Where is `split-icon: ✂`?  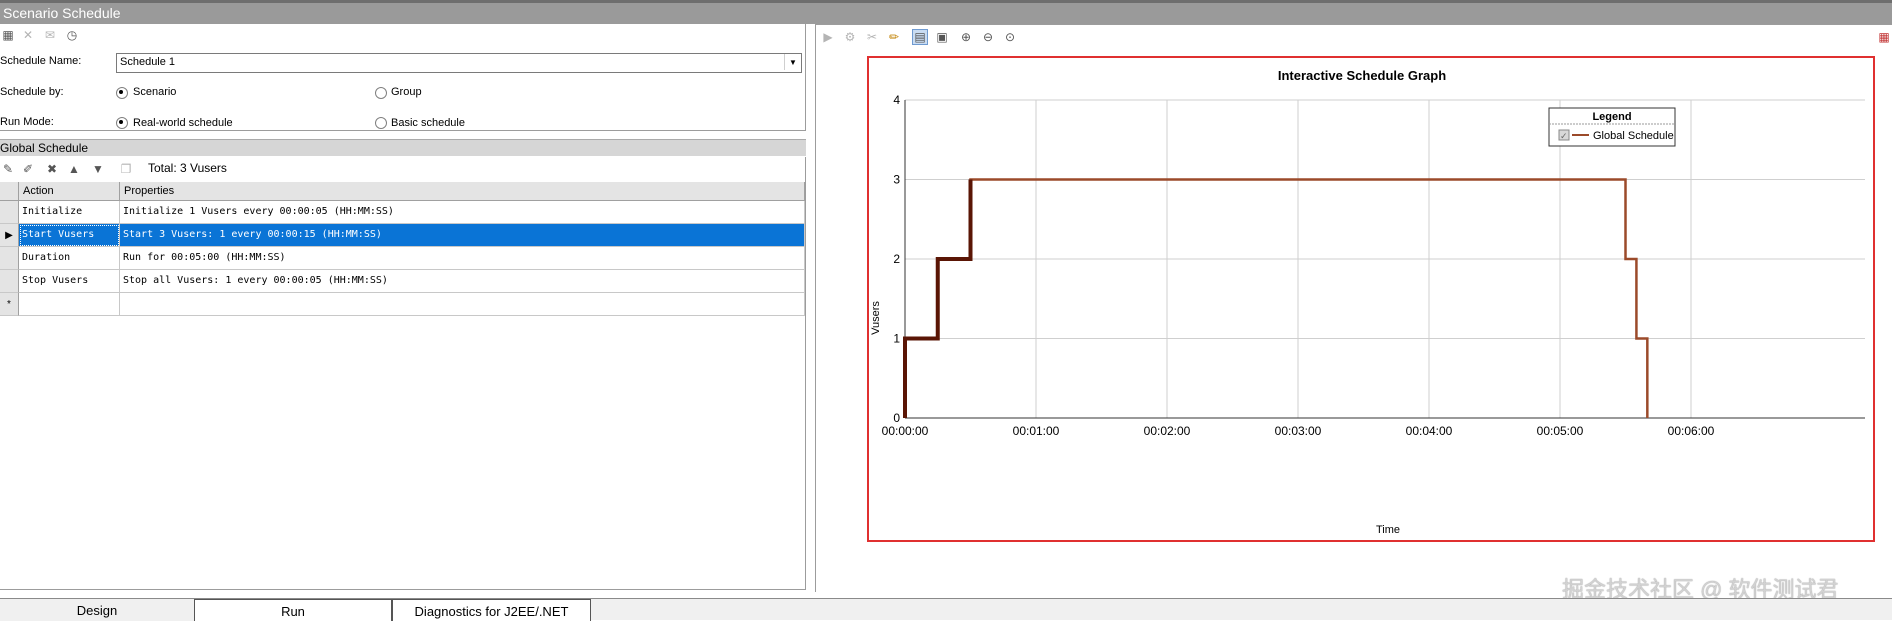
split-icon: ✂ is located at coordinates (872, 37).